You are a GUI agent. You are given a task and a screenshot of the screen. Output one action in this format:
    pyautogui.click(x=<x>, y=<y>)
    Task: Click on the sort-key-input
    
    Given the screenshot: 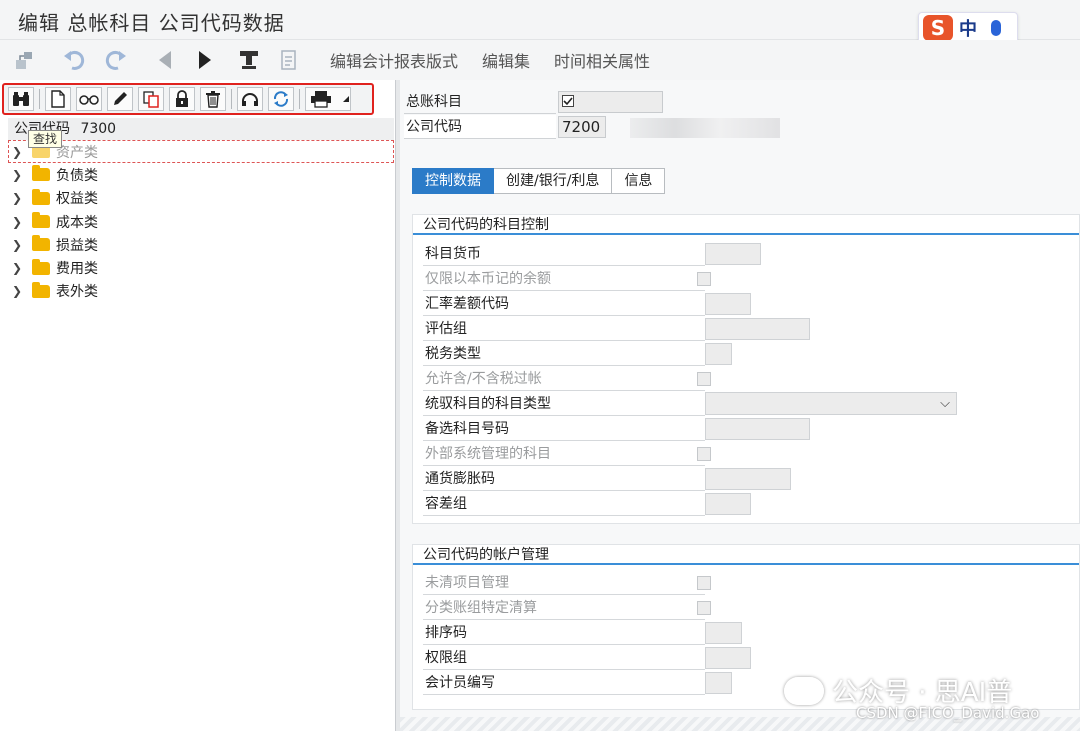 What is the action you would take?
    pyautogui.click(x=723, y=633)
    